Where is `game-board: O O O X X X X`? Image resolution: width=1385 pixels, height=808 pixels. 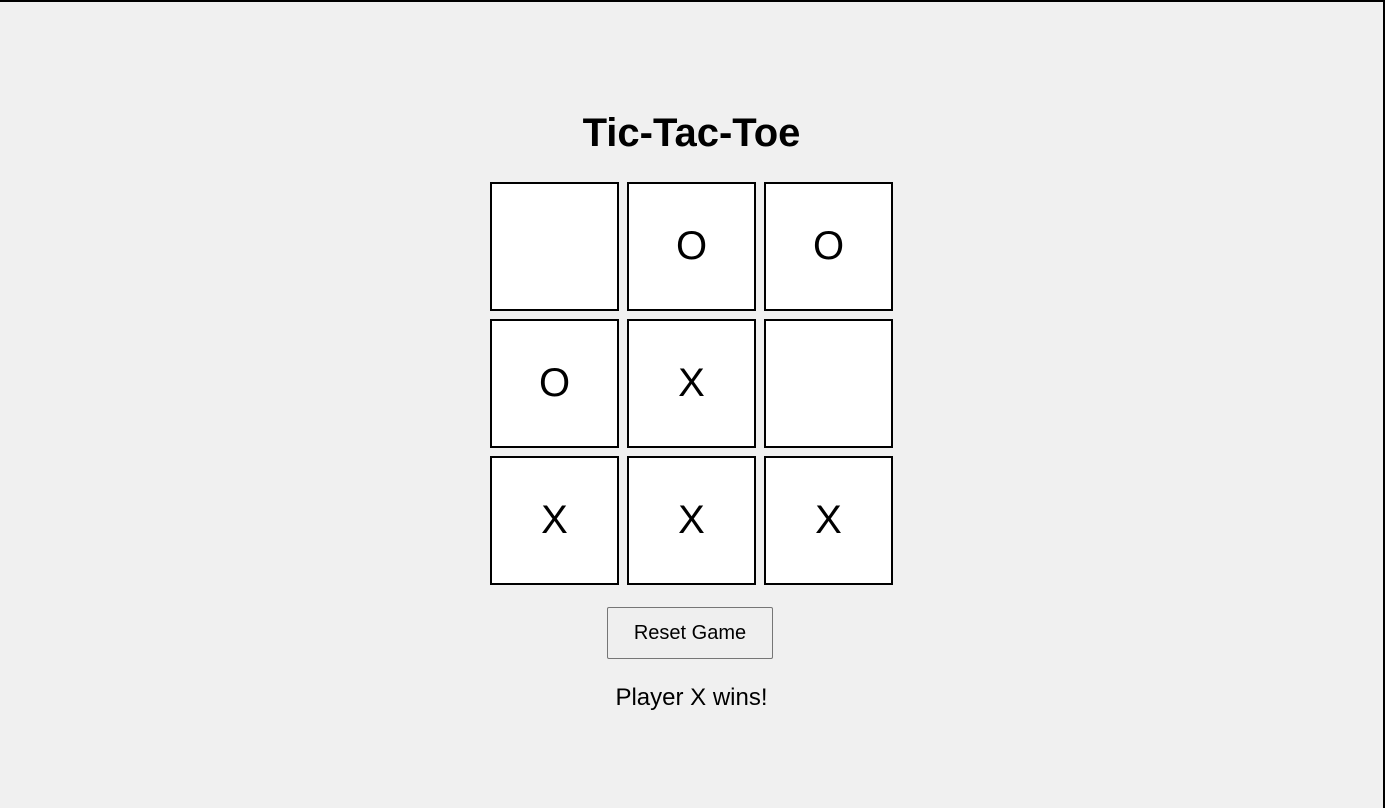
game-board: O O O X X X X is located at coordinates (692, 384).